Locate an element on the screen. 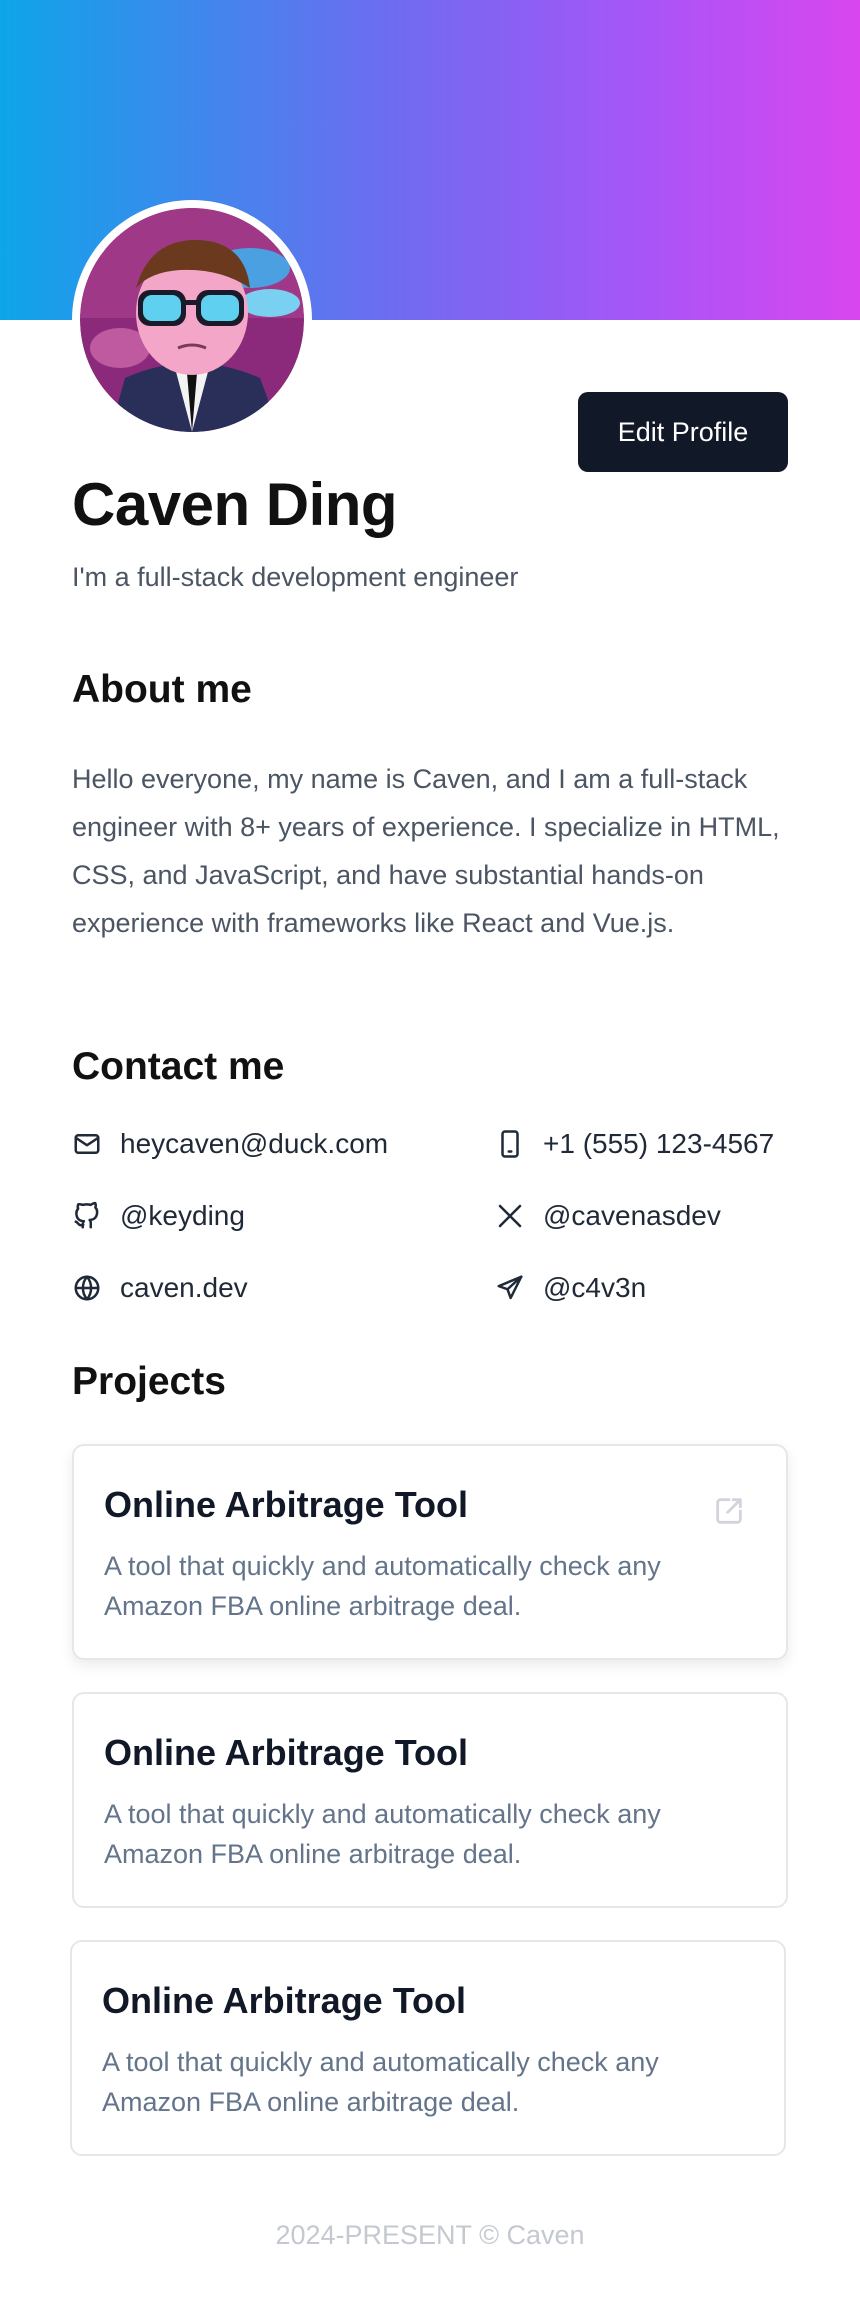 The height and width of the screenshot is (2300, 860). profile-tagline: I'm a full-stack development engineer is located at coordinates (295, 577).